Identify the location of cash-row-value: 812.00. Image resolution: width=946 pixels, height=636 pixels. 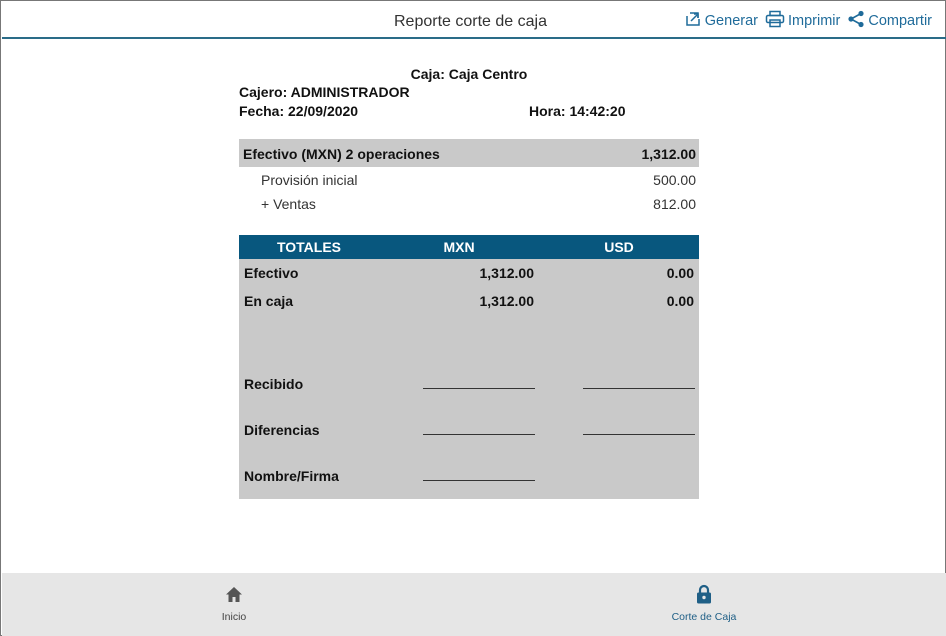
(674, 204).